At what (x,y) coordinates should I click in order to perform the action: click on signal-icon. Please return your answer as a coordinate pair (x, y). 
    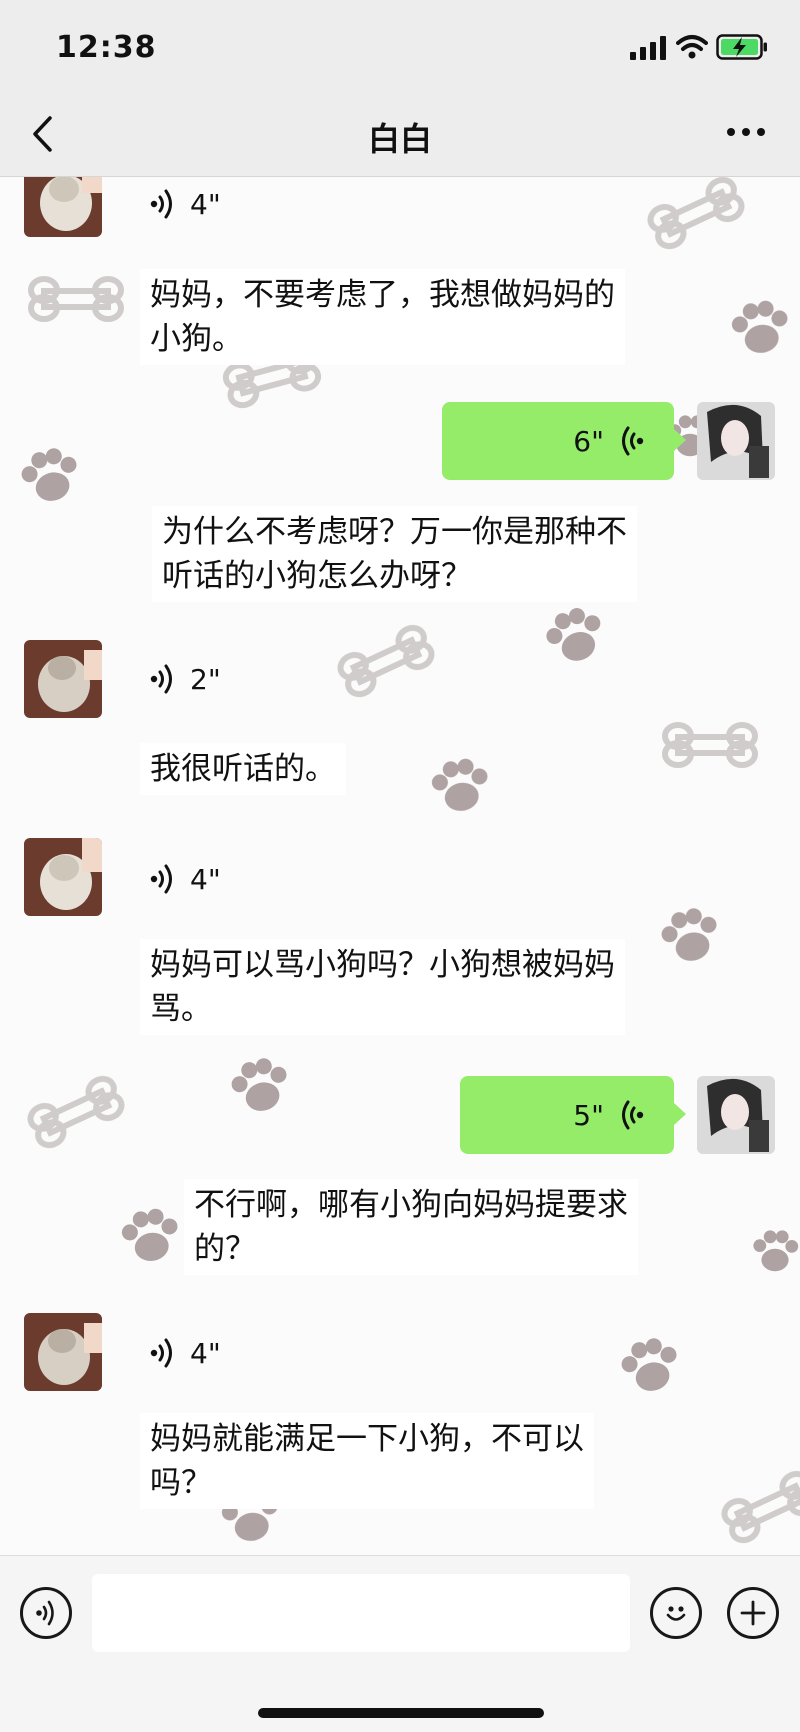
    Looking at the image, I should click on (648, 48).